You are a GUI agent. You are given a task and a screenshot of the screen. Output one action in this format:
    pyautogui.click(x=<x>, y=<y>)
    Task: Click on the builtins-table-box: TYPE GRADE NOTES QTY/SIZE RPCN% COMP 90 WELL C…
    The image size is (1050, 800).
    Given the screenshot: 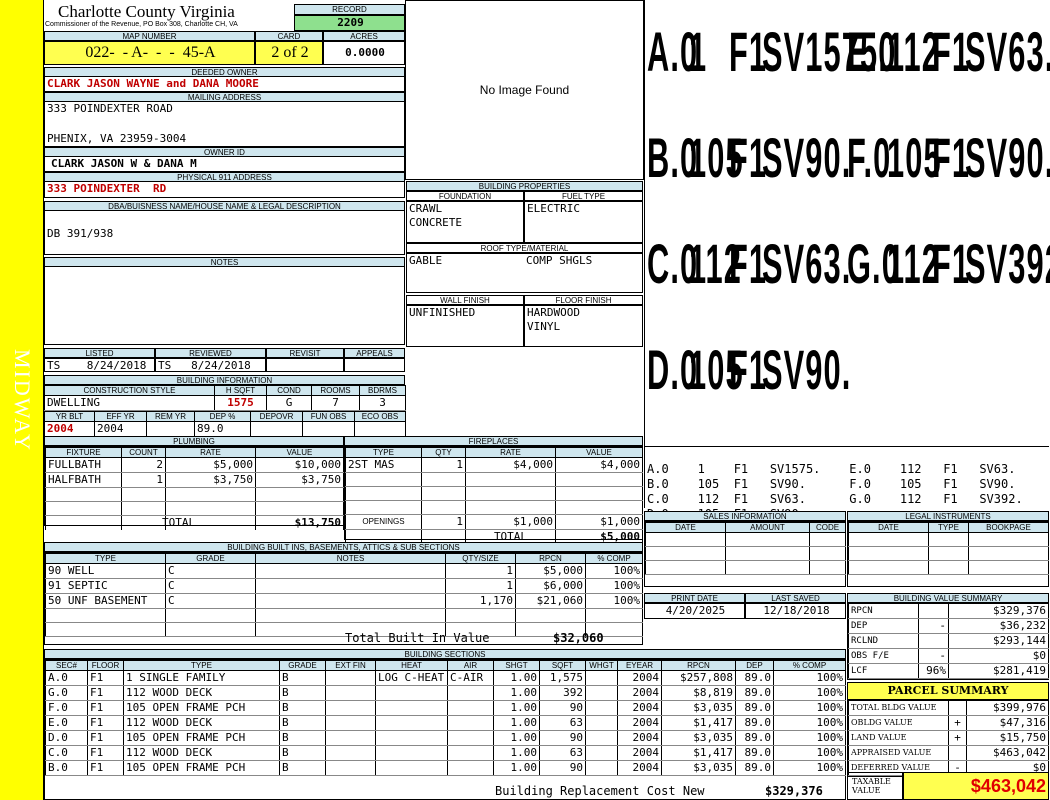 What is the action you would take?
    pyautogui.click(x=343, y=598)
    